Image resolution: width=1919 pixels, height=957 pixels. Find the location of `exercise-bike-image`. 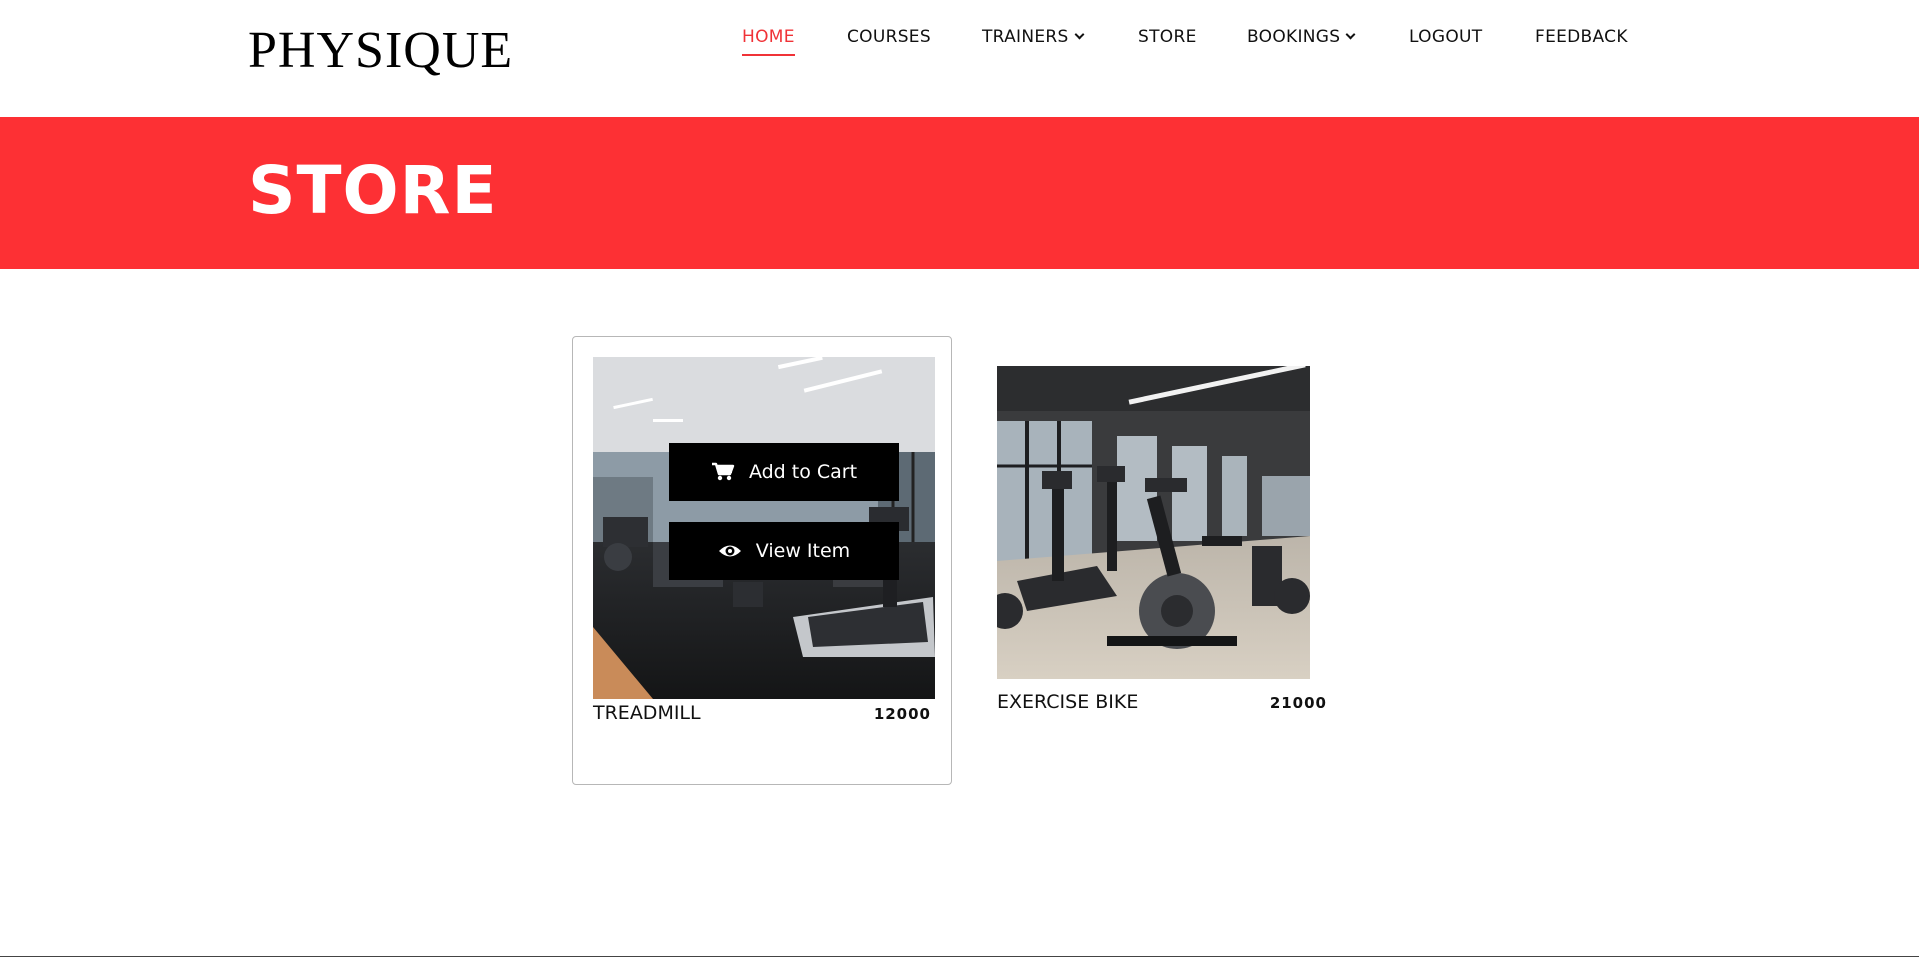

exercise-bike-image is located at coordinates (1153, 522).